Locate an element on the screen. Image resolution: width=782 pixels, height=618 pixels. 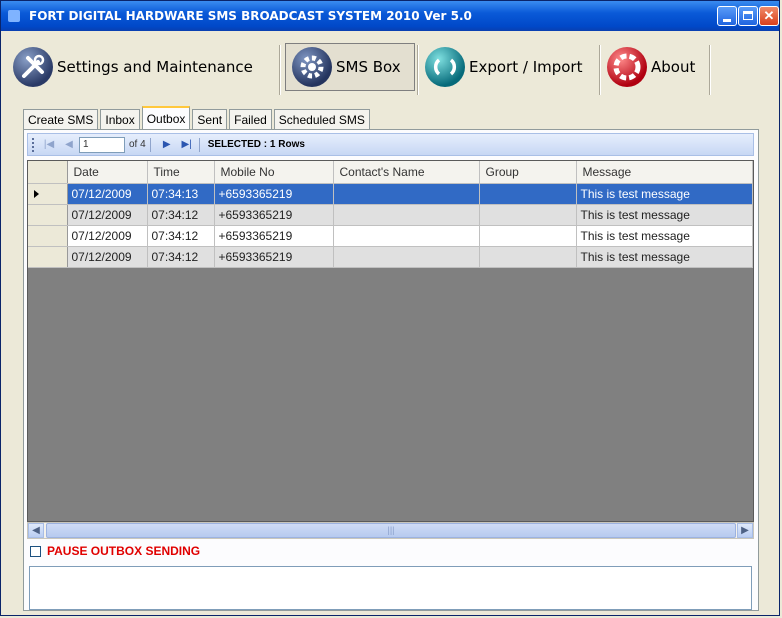
scroll-thumb: ||| is located at coordinates (391, 530).